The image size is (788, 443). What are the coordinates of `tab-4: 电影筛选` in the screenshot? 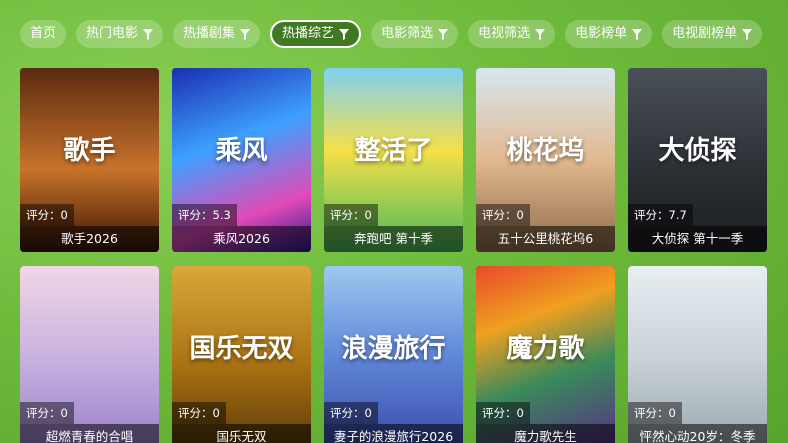 It's located at (415, 34).